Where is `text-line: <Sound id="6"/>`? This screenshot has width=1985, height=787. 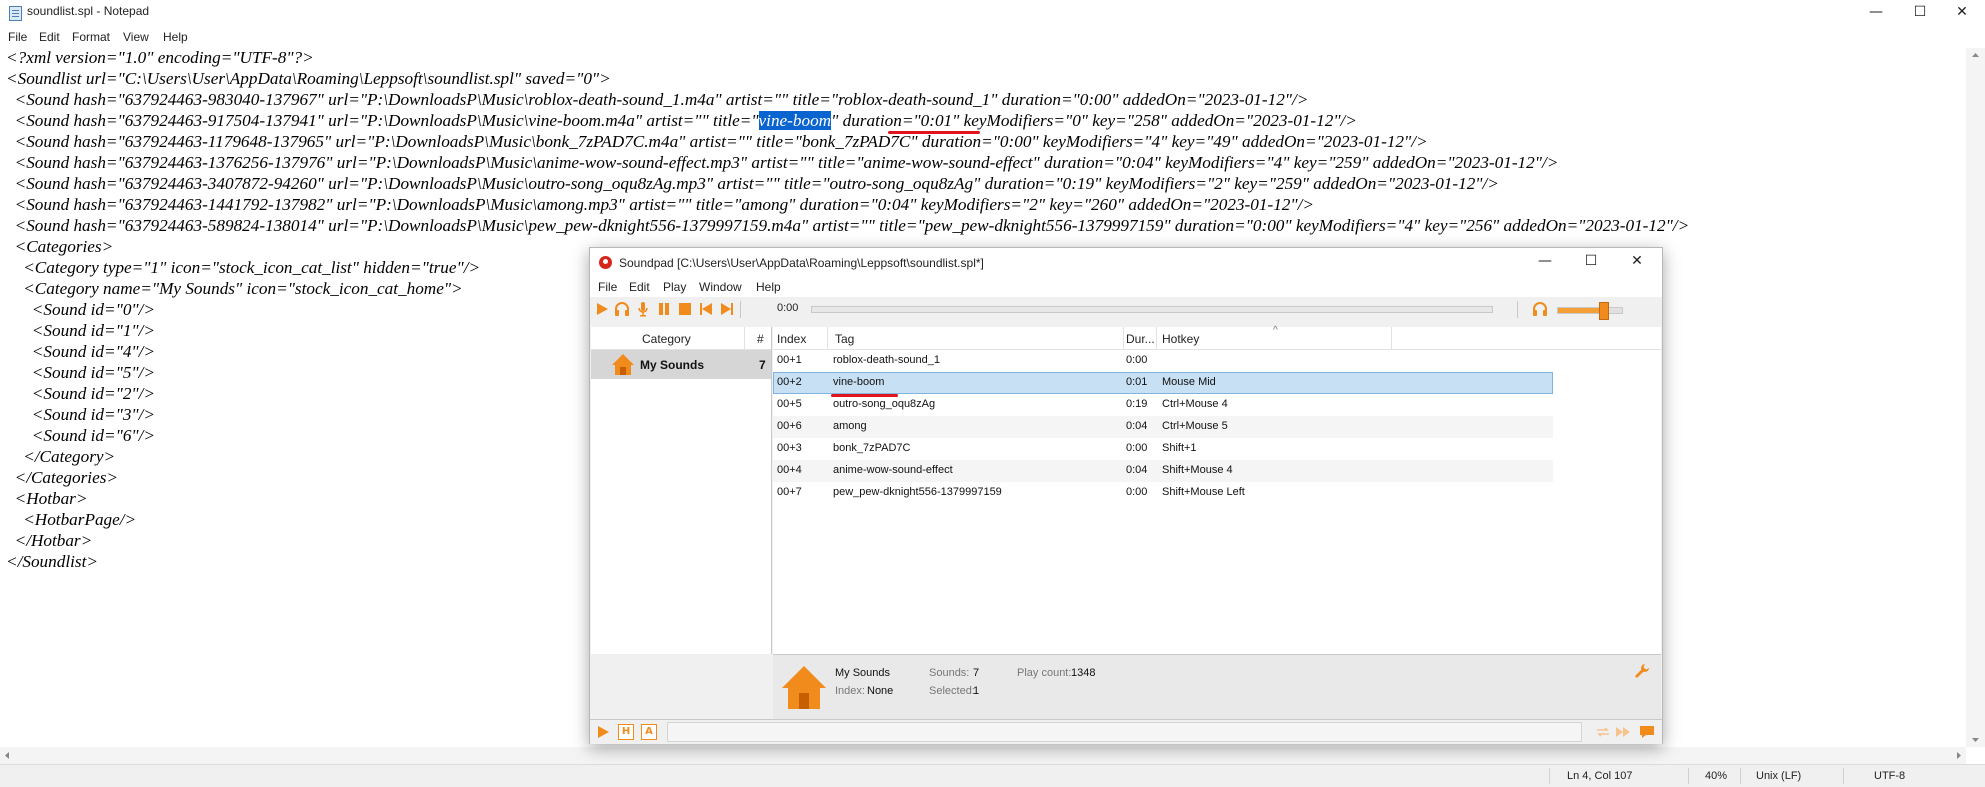
text-line: <Sound id="6"/> is located at coordinates (81, 435).